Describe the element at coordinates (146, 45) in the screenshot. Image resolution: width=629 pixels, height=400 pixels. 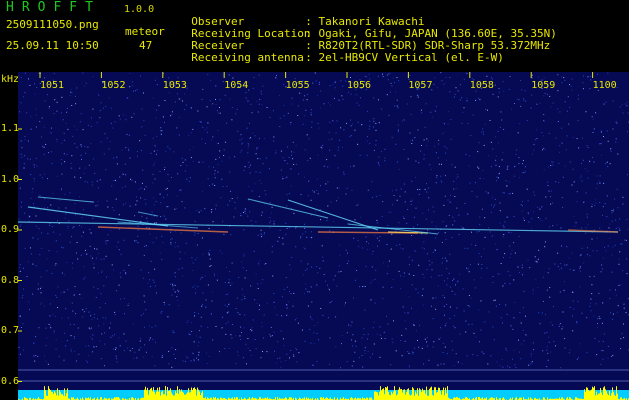
I see `meteor-count: 47` at that location.